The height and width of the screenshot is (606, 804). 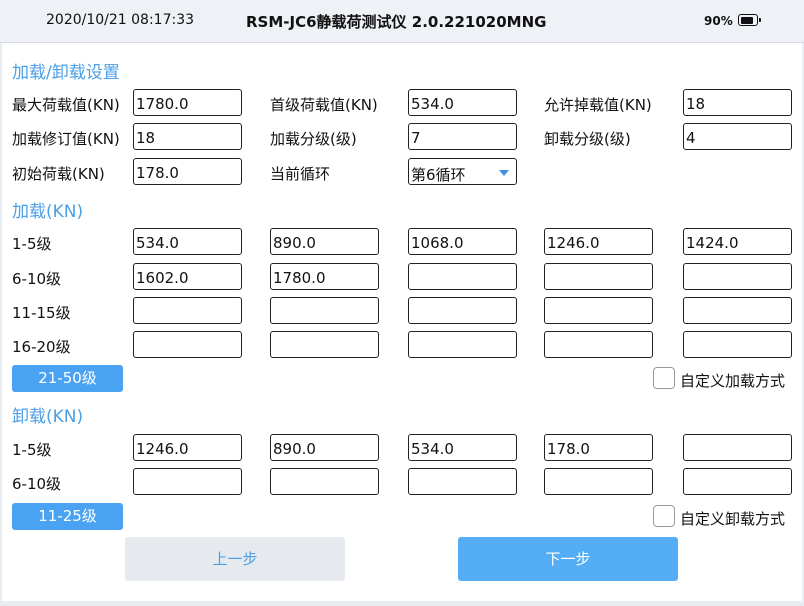 I want to click on loading-row-label: 16-20级, so click(x=41, y=347).